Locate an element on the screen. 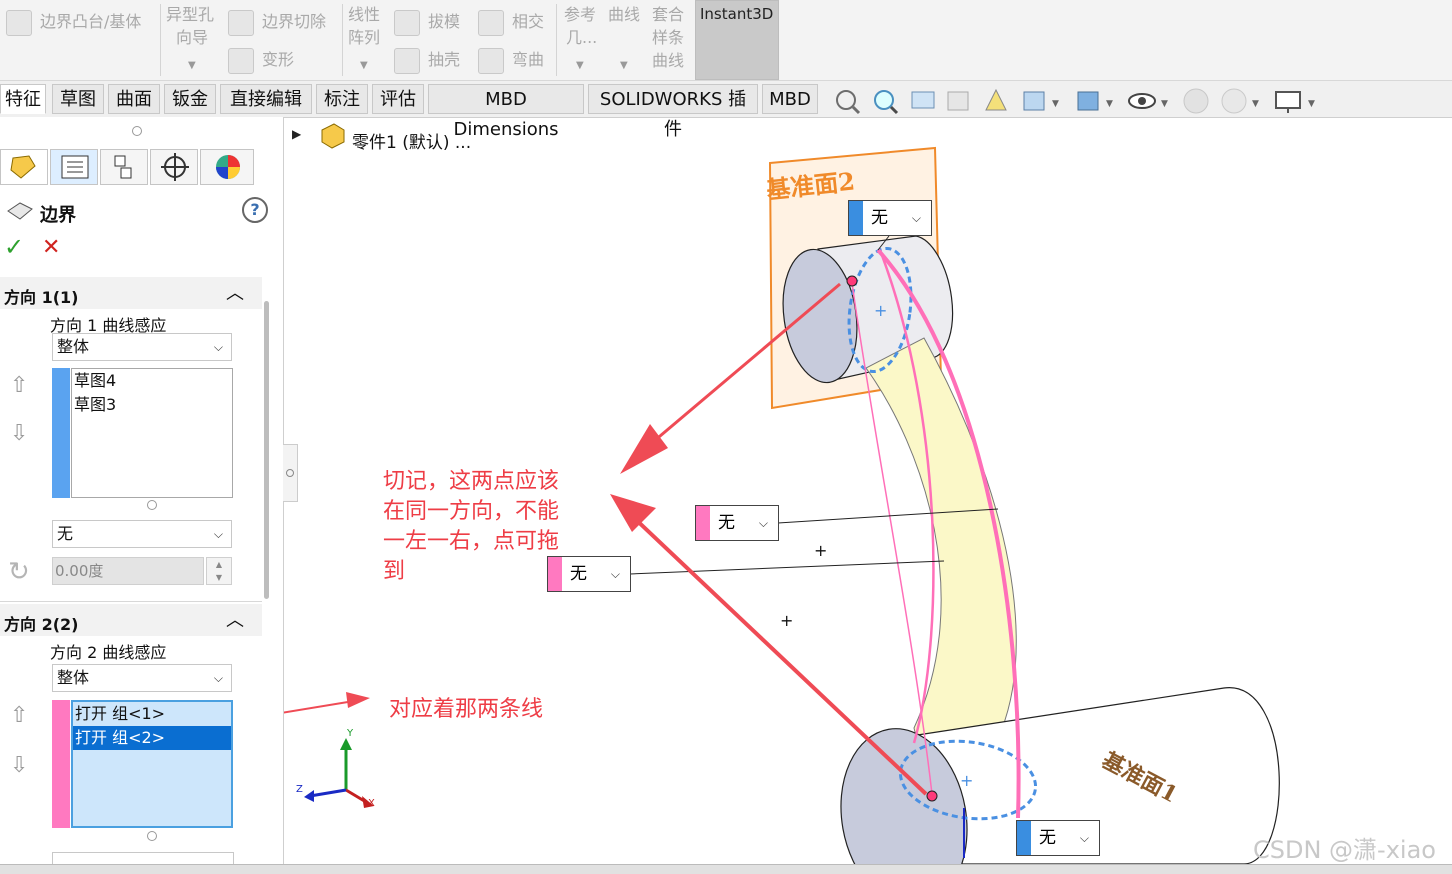 Image resolution: width=1452 pixels, height=874 pixels. property-manager-icon is located at coordinates (75, 167).